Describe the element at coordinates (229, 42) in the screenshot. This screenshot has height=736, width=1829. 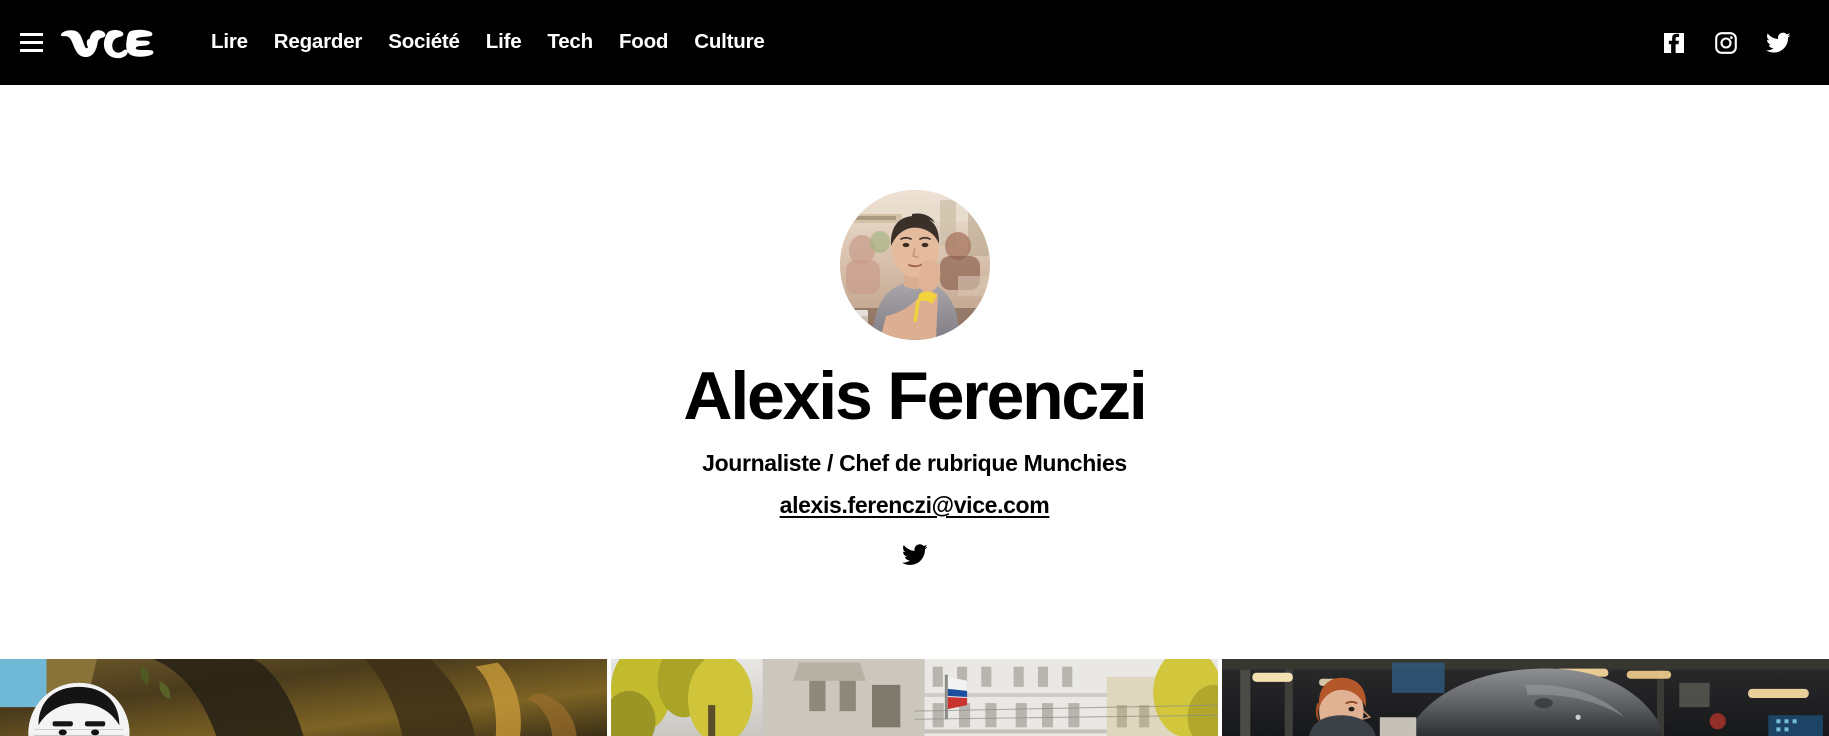
I see `nav-item-lire: Lire` at that location.